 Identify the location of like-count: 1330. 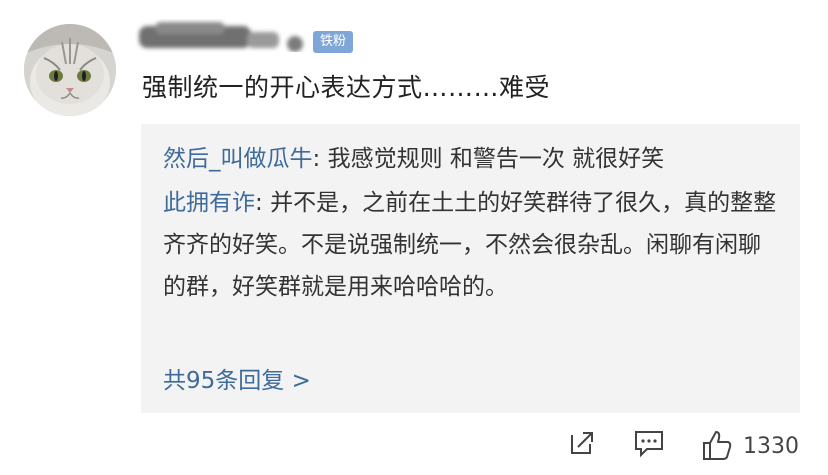
(771, 446).